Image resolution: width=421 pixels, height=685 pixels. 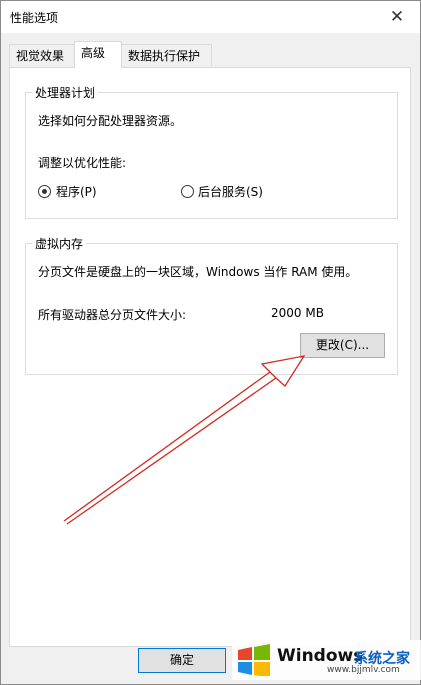 What do you see at coordinates (254, 660) in the screenshot?
I see `windows-logo-icon` at bounding box center [254, 660].